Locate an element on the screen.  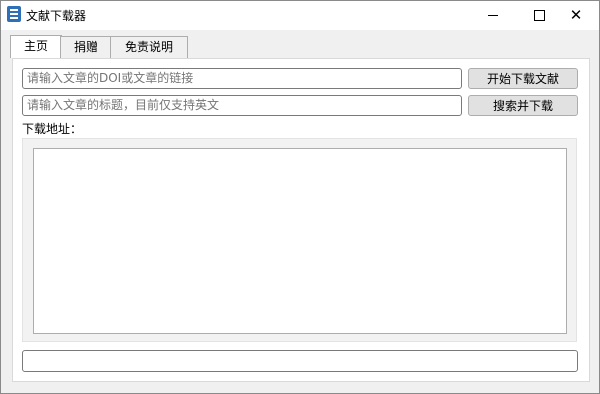
window-title: 文献下载器 is located at coordinates (56, 16).